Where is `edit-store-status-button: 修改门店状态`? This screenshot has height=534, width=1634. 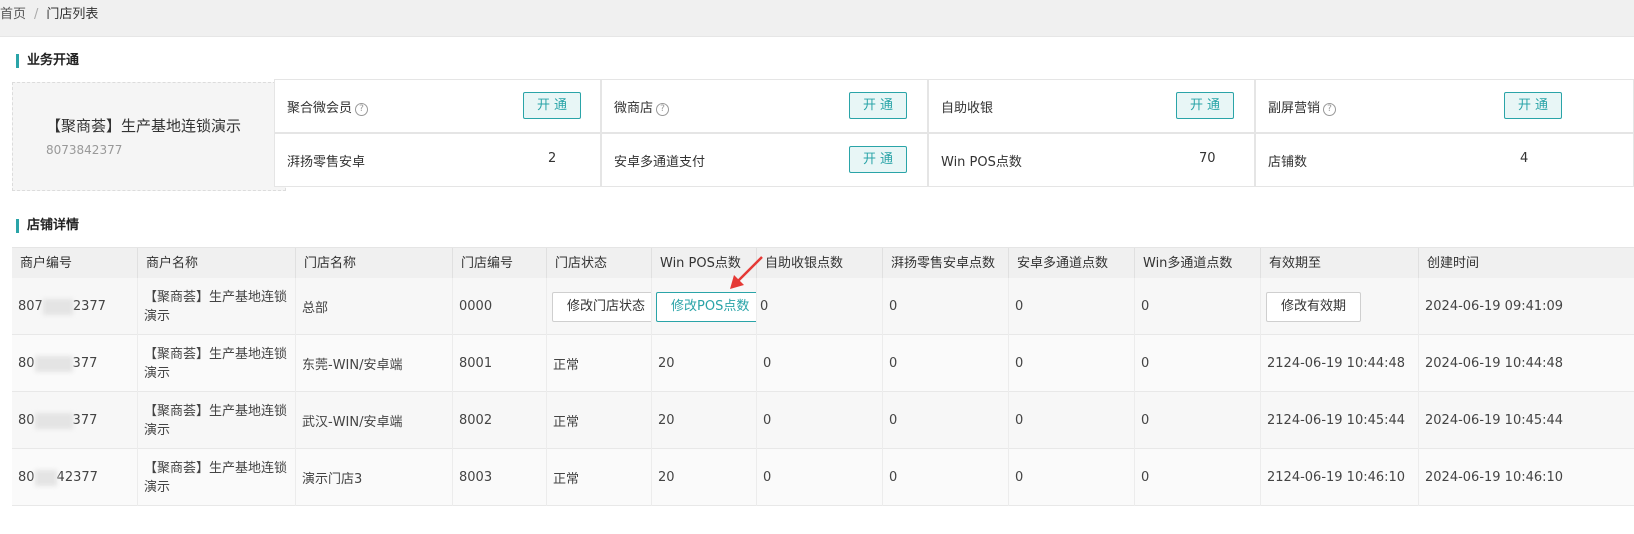
edit-store-status-button: 修改门店状态 is located at coordinates (601, 306).